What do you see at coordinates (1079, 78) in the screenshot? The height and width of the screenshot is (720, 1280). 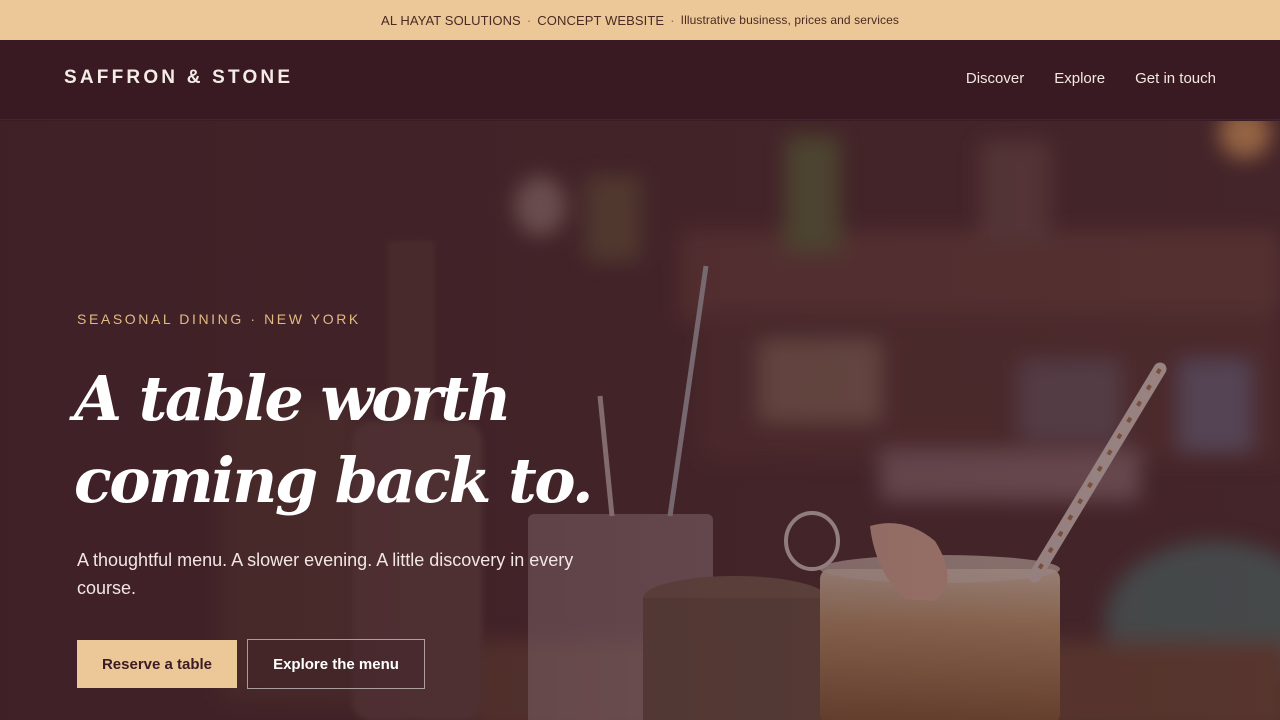 I see `nav-link-explore: Explore` at bounding box center [1079, 78].